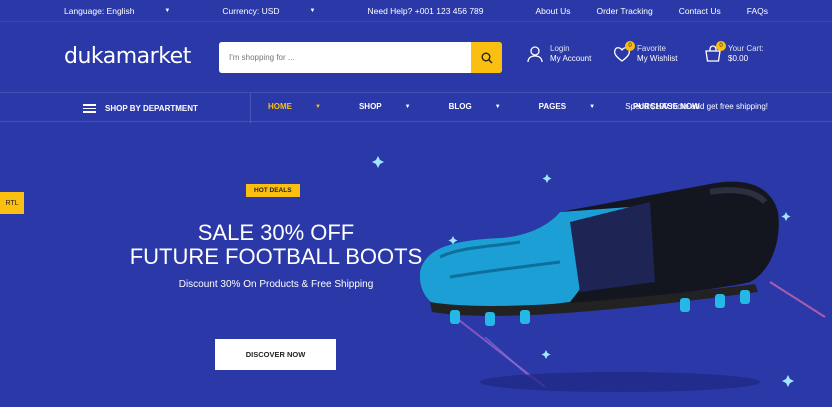 This screenshot has height=407, width=832. Describe the element at coordinates (460, 106) in the screenshot. I see `nav-blog-label: BLOG` at that location.